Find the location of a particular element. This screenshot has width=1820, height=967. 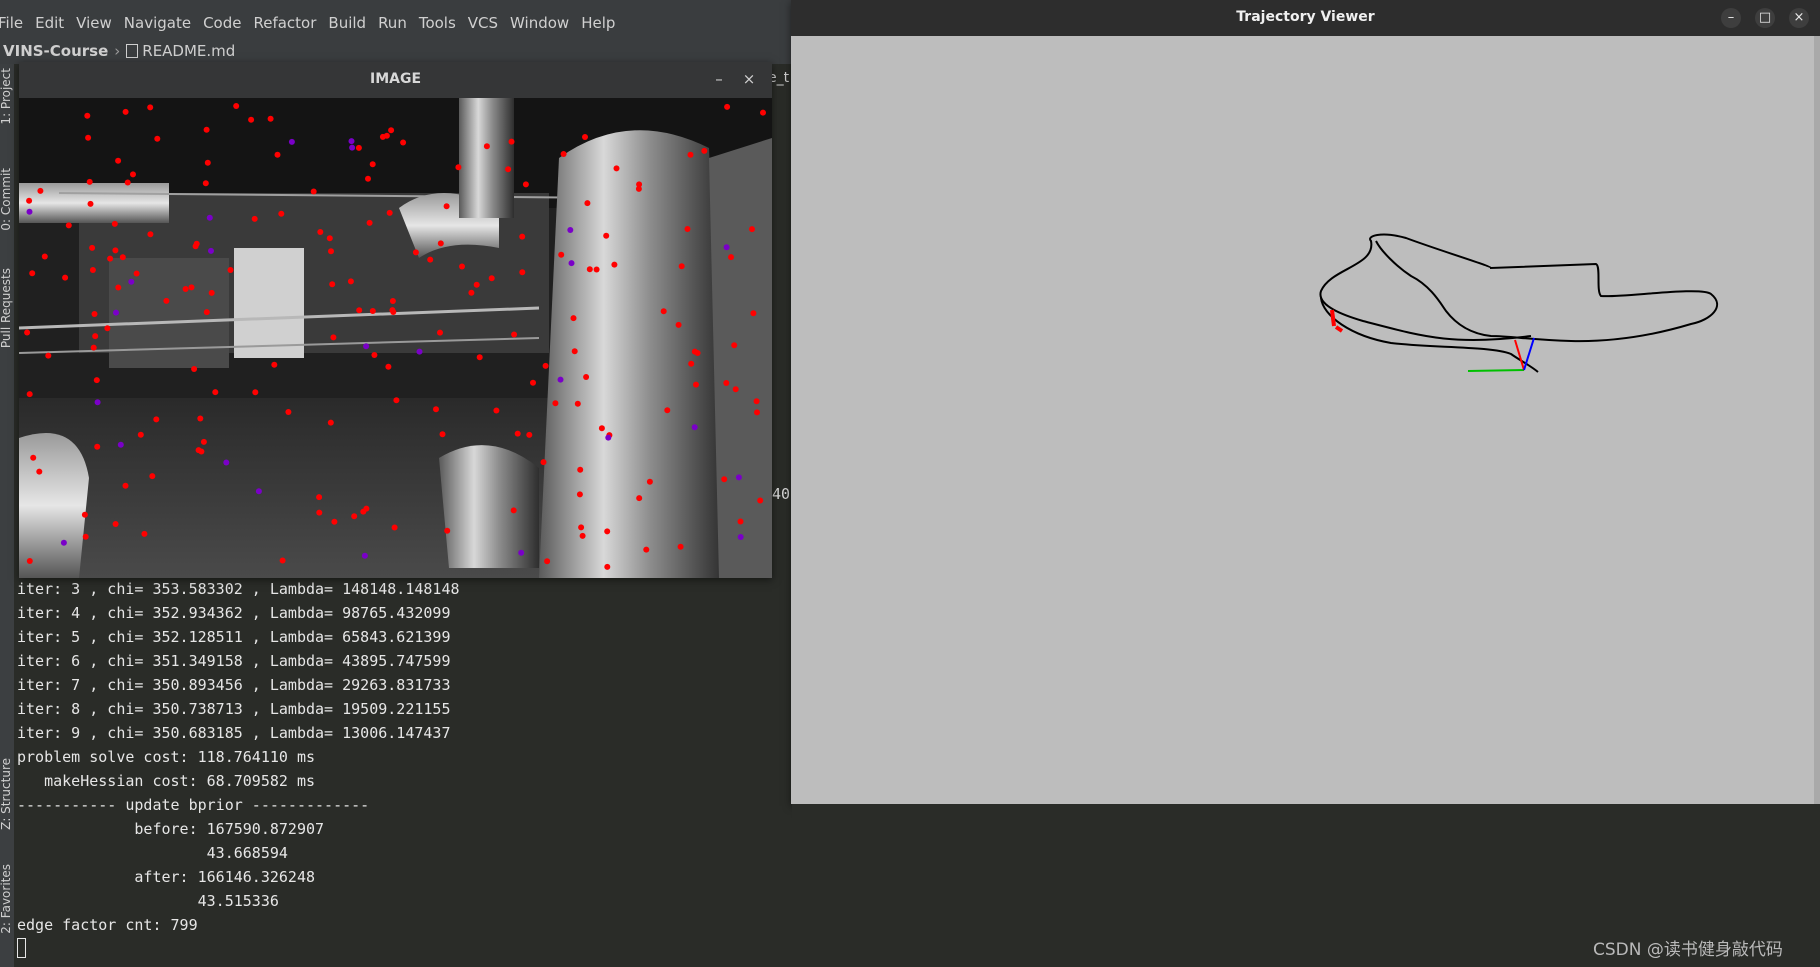

vertical-pipe is located at coordinates (486, 158).